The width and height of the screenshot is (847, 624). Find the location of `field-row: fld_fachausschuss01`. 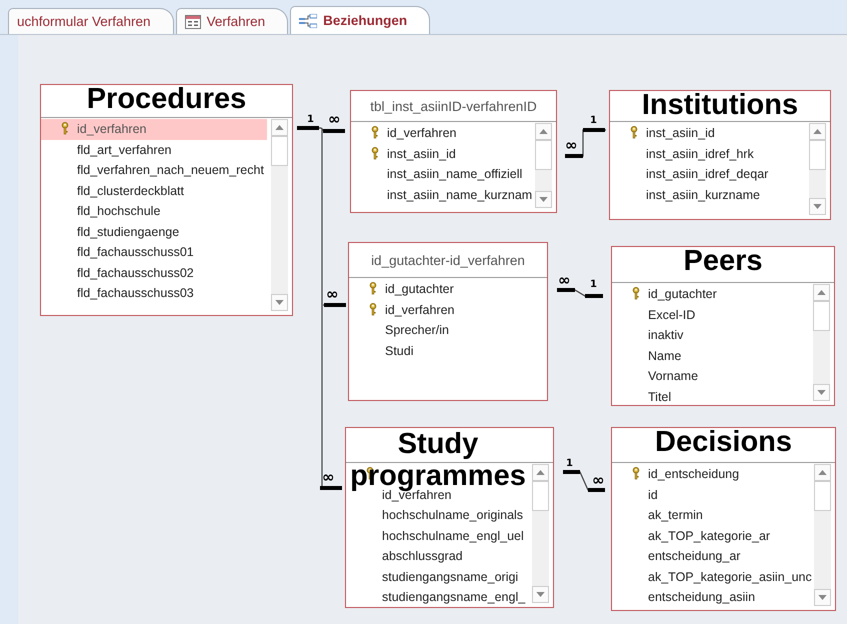

field-row: fld_fachausschuss01 is located at coordinates (154, 252).